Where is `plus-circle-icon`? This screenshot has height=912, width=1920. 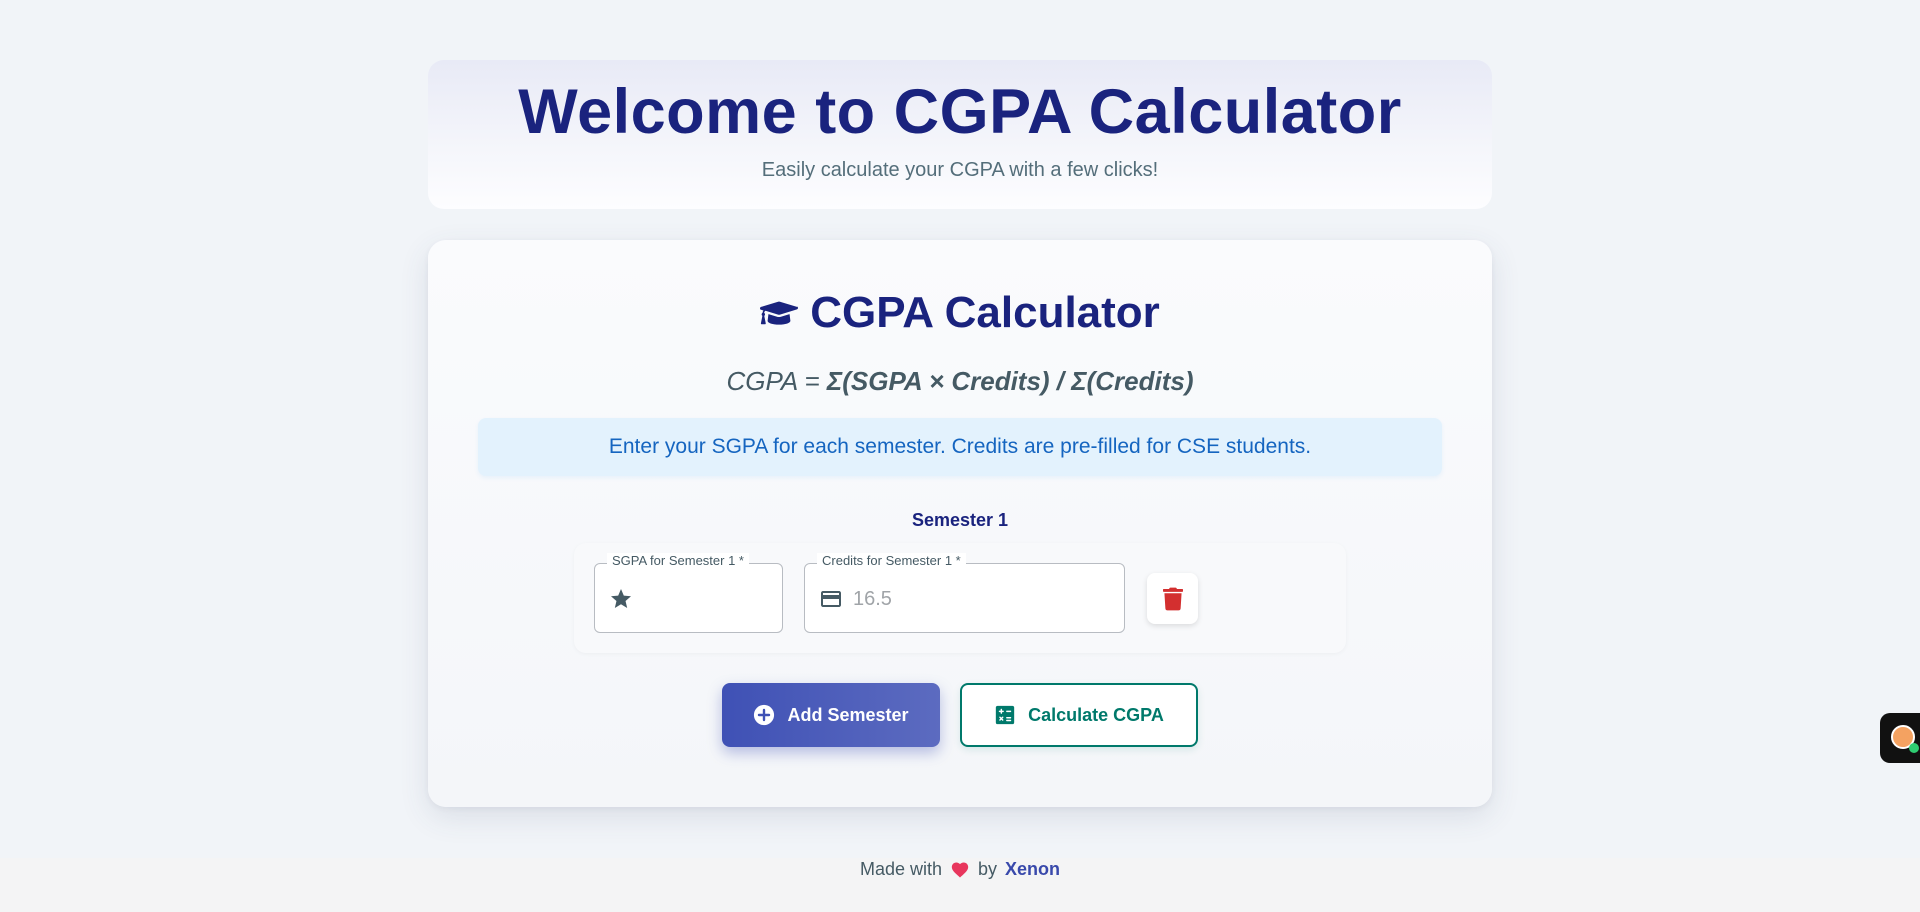
plus-circle-icon is located at coordinates (764, 715).